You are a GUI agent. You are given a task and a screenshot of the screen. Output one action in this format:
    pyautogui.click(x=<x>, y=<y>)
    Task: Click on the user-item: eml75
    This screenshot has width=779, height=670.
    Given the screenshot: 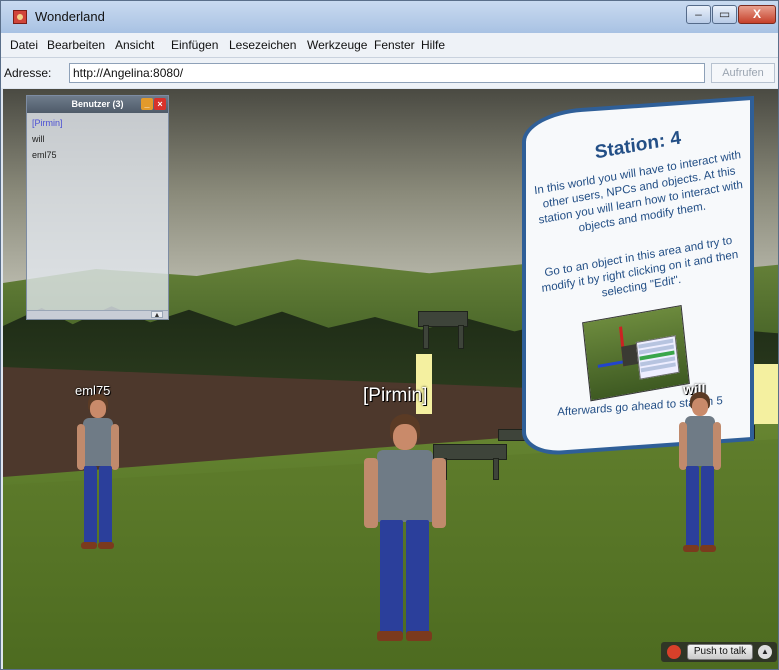 What is the action you would take?
    pyautogui.click(x=44, y=155)
    